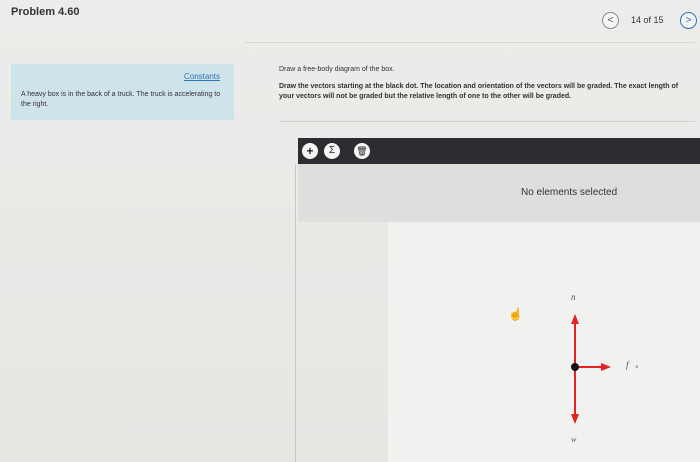 The width and height of the screenshot is (700, 462). Describe the element at coordinates (350, 17) in the screenshot. I see `header: Problem 4.60 < 14 of 15 >` at that location.